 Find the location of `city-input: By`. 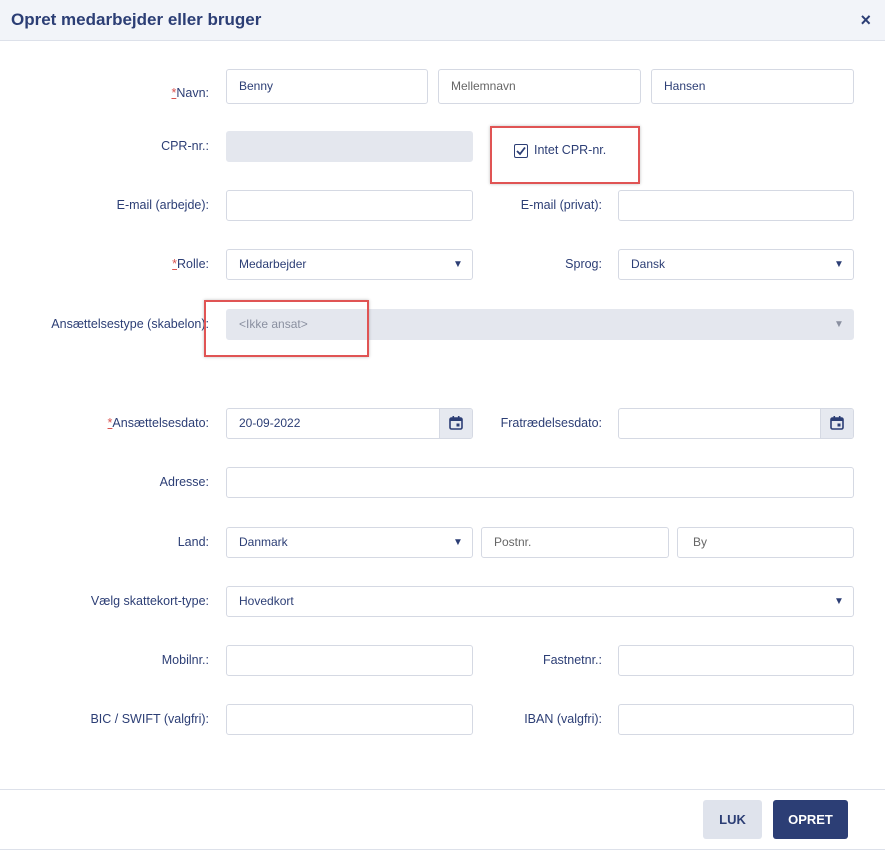

city-input: By is located at coordinates (765, 542).